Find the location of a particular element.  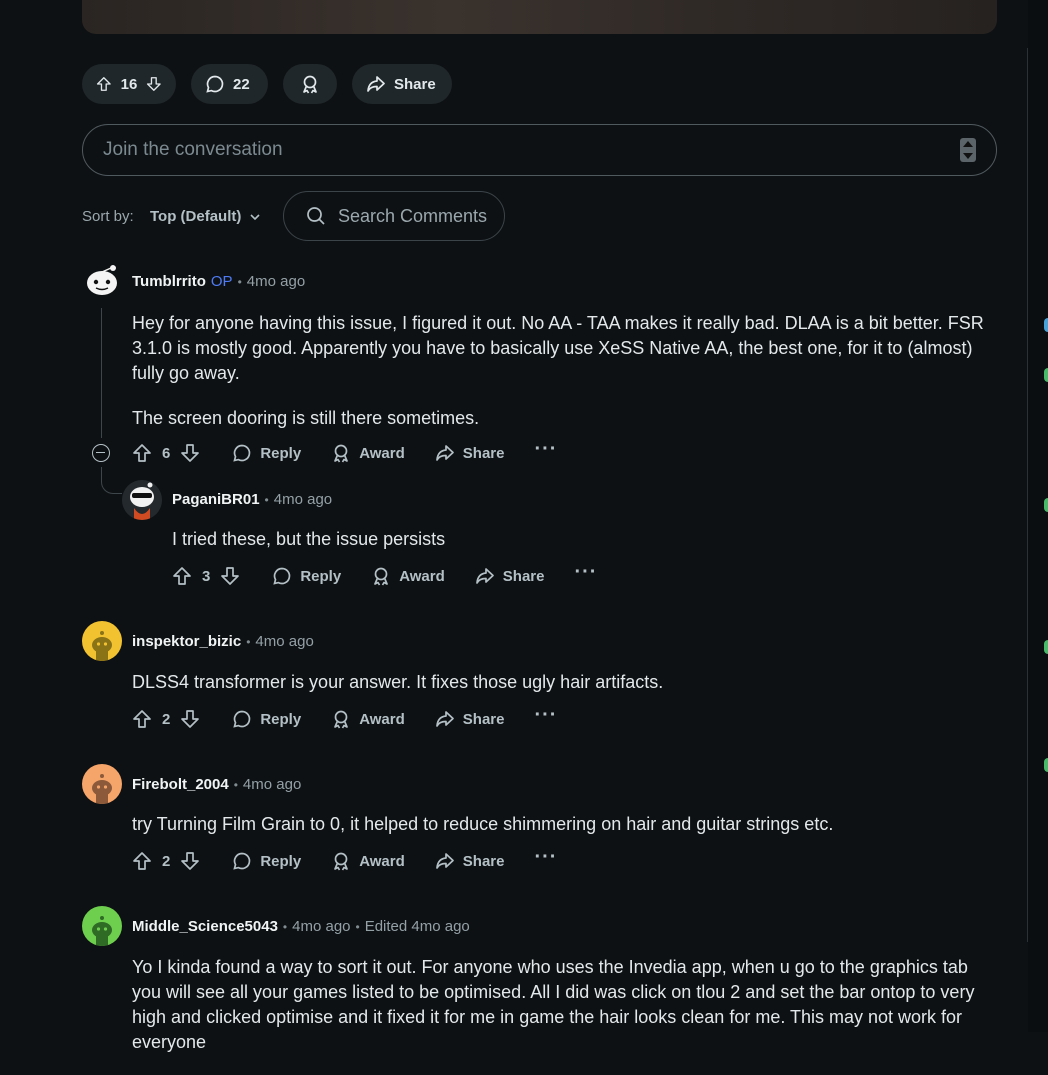

chevron-down-icon is located at coordinates (255, 216).